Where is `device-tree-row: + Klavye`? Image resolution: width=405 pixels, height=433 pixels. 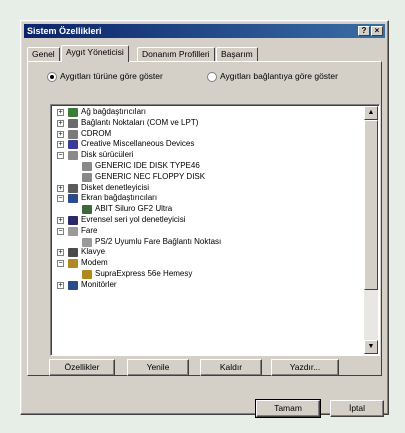 device-tree-row: + Klavye is located at coordinates (208, 252).